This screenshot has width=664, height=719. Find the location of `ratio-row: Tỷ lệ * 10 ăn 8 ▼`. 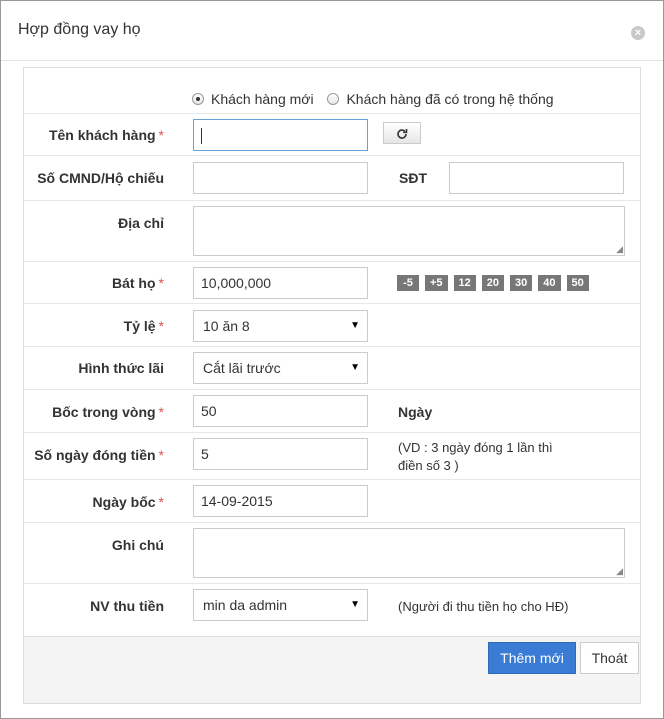

ratio-row: Tỷ lệ * 10 ăn 8 ▼ is located at coordinates (332, 325).